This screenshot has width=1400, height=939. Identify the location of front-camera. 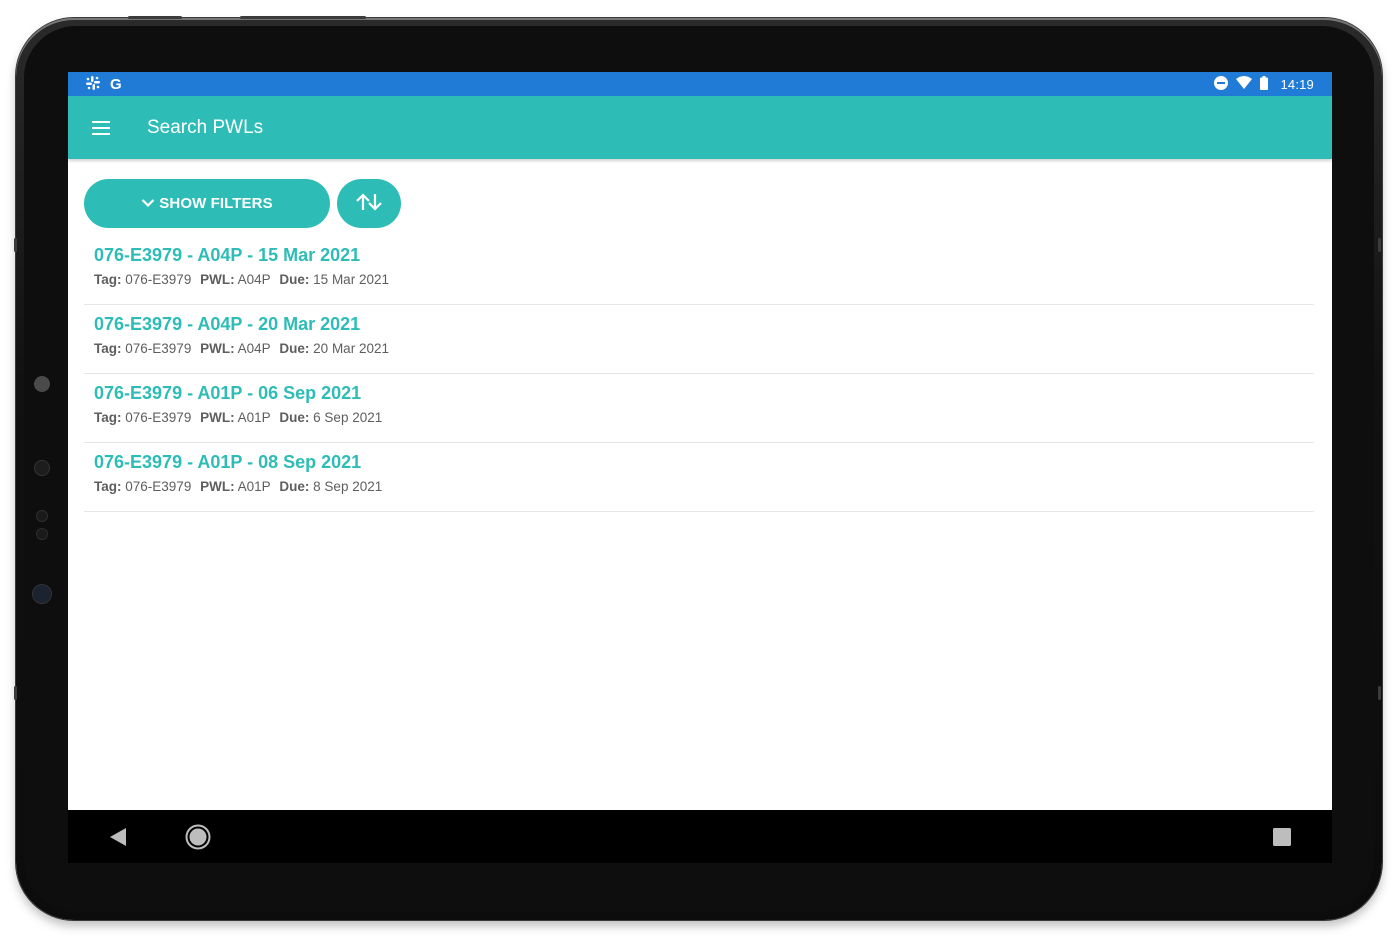
(42, 594).